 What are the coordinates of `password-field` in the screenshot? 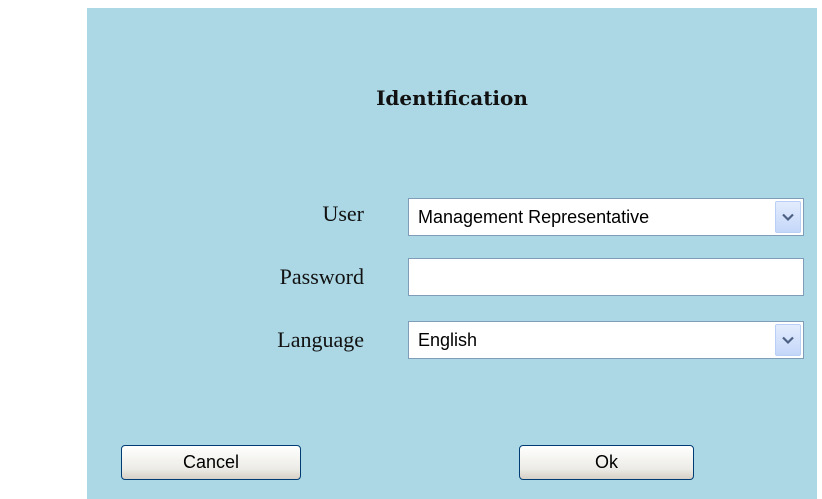 It's located at (606, 277).